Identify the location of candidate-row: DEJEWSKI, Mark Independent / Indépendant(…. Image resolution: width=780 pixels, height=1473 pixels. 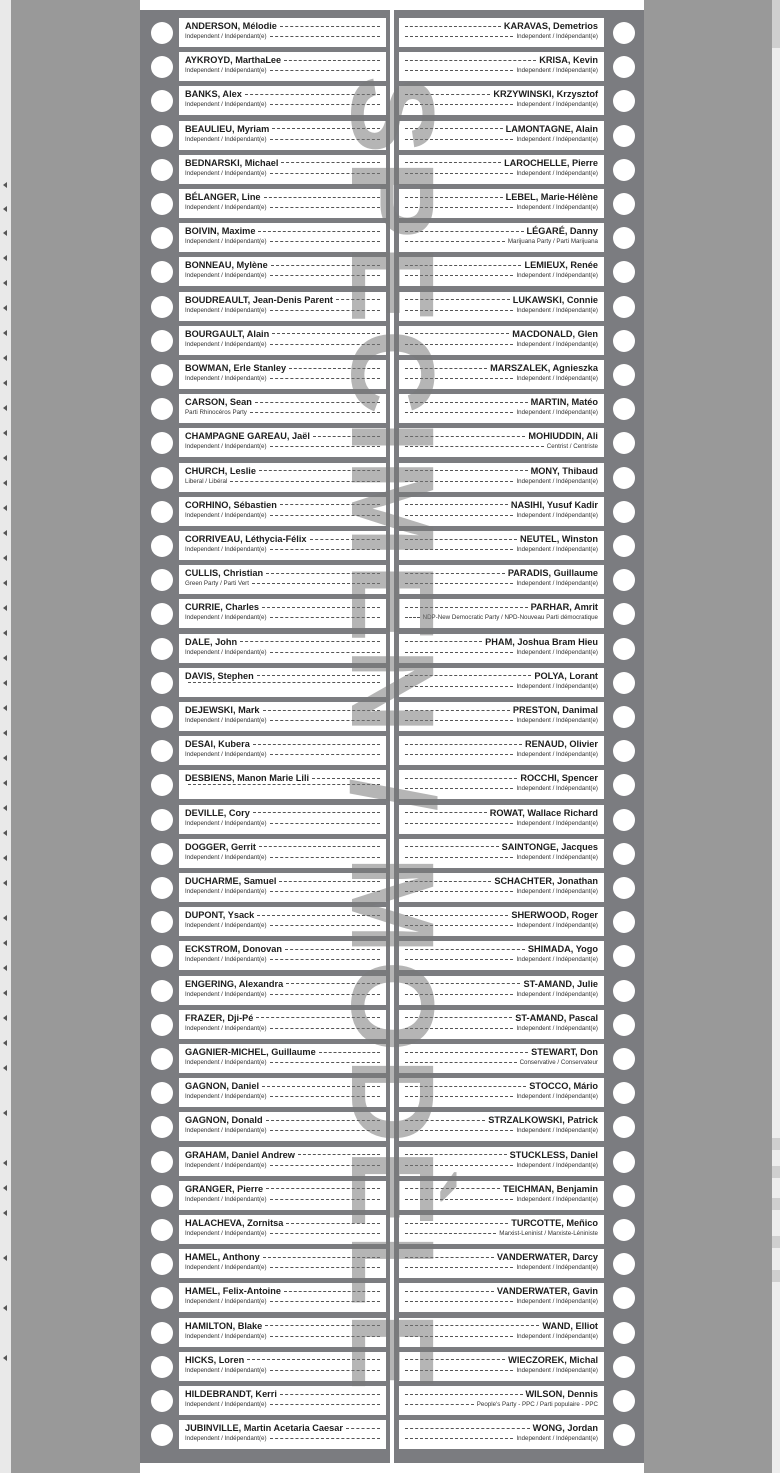
(264, 716).